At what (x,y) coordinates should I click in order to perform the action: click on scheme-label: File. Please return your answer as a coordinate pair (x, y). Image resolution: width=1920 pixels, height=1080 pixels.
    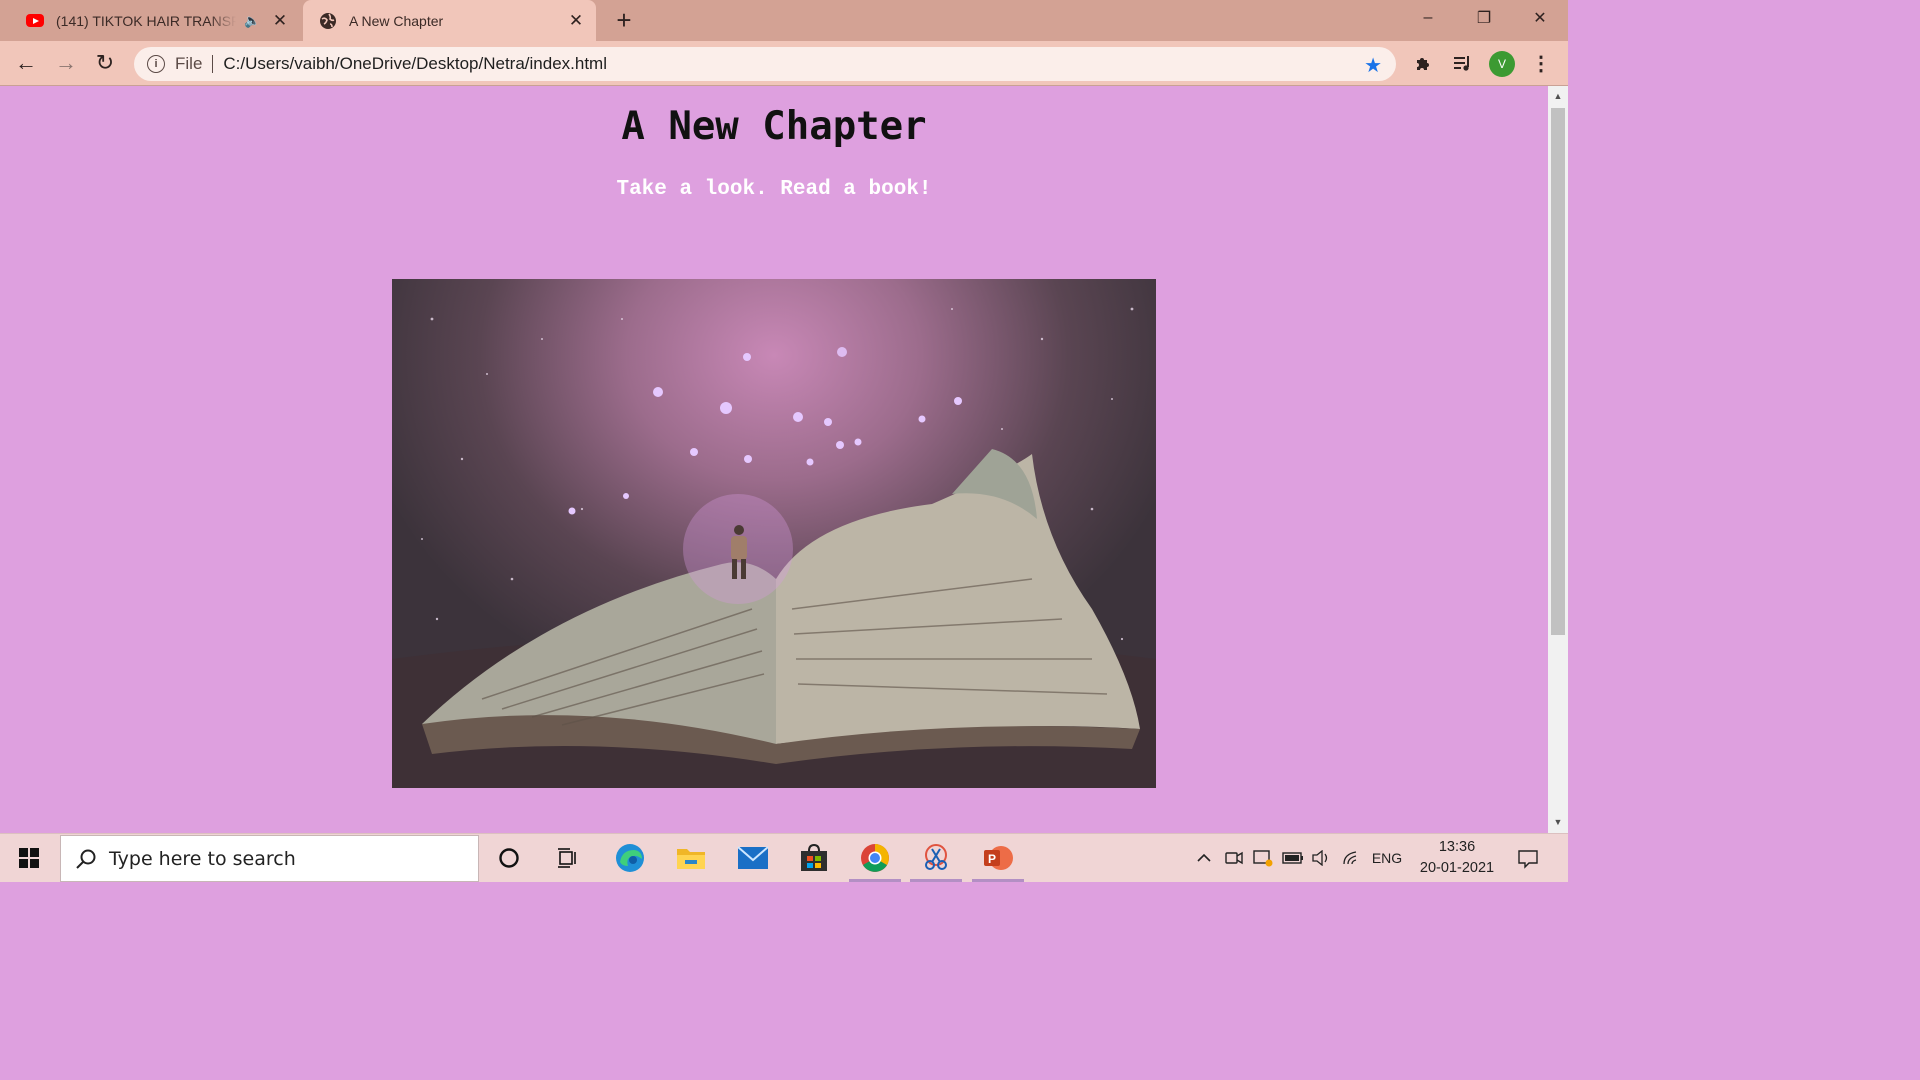
    Looking at the image, I should click on (189, 63).